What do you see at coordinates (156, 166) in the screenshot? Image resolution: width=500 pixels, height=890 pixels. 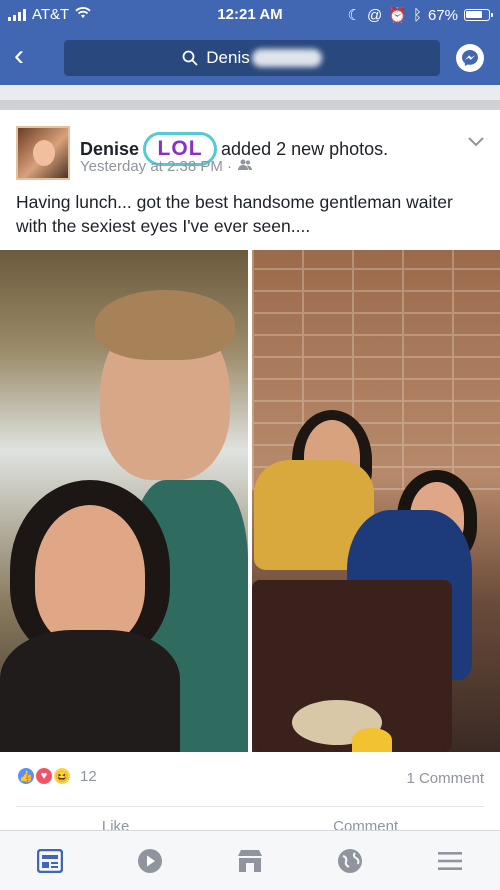 I see `post-timestamp: Yesterday at 2:38 PM ·` at bounding box center [156, 166].